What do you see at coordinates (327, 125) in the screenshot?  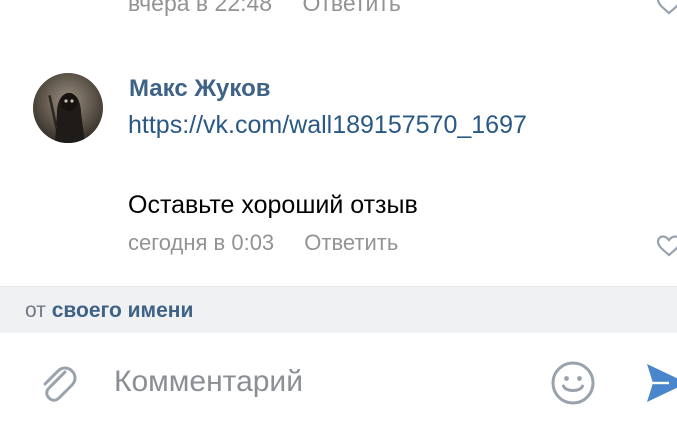 I see `comment-link: https://vk.com/wall189157570_1697` at bounding box center [327, 125].